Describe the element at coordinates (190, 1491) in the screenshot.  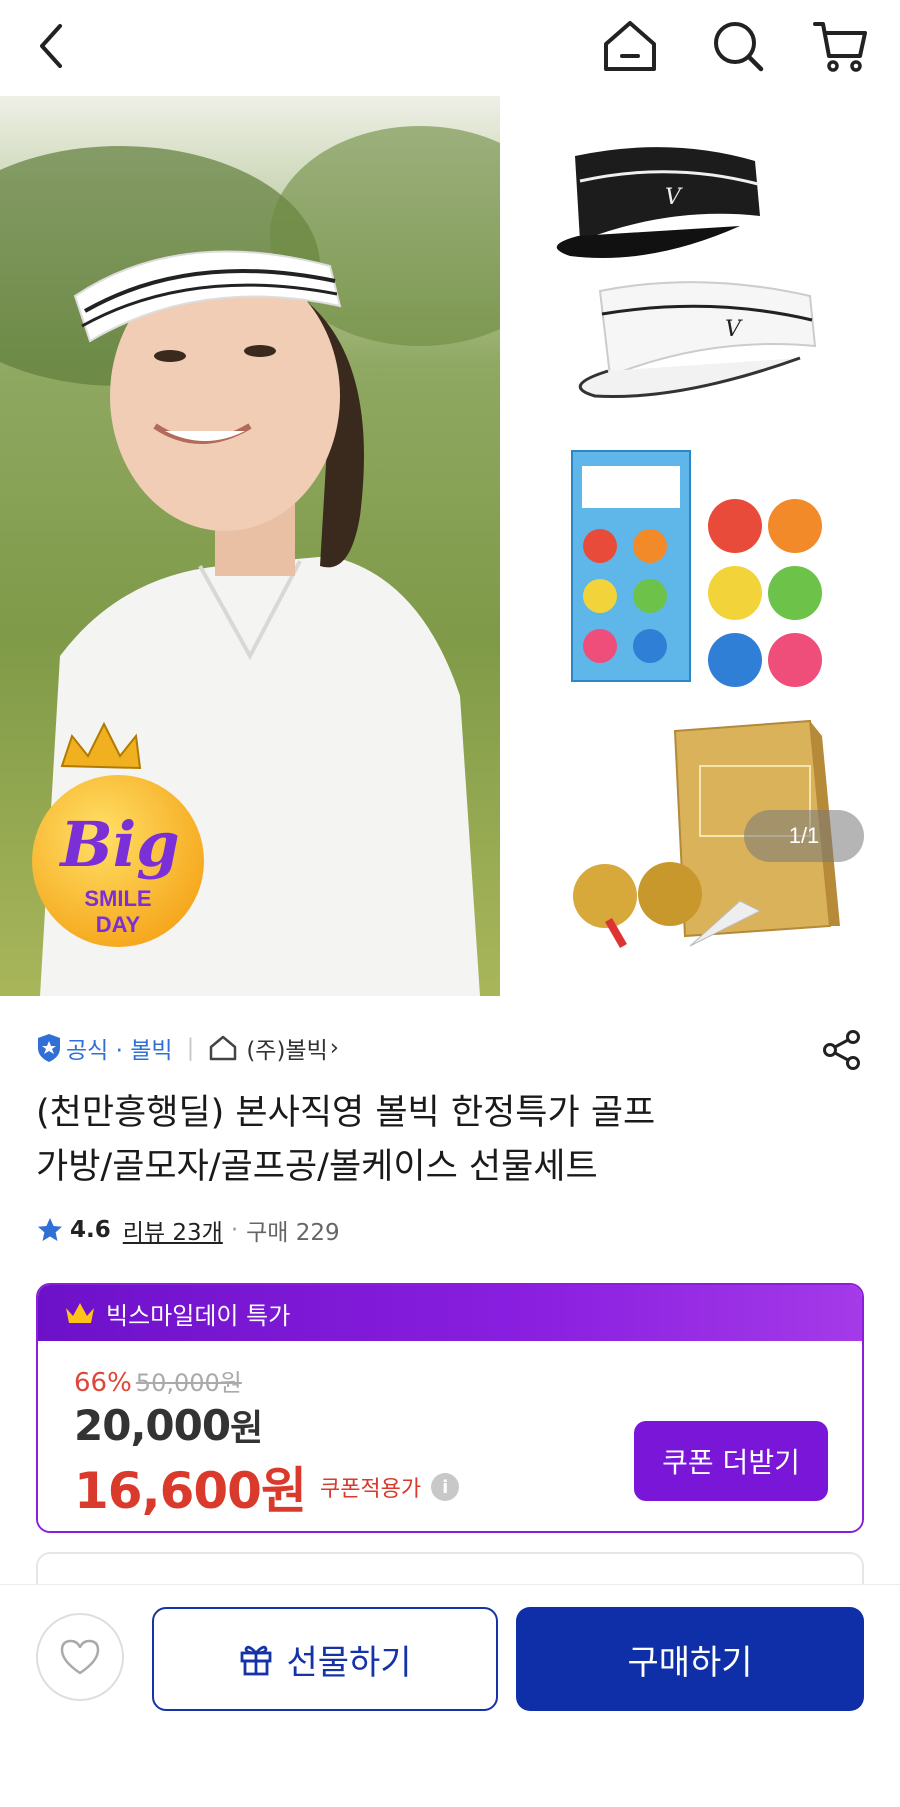
I see `coupon-price: 16,600원` at that location.